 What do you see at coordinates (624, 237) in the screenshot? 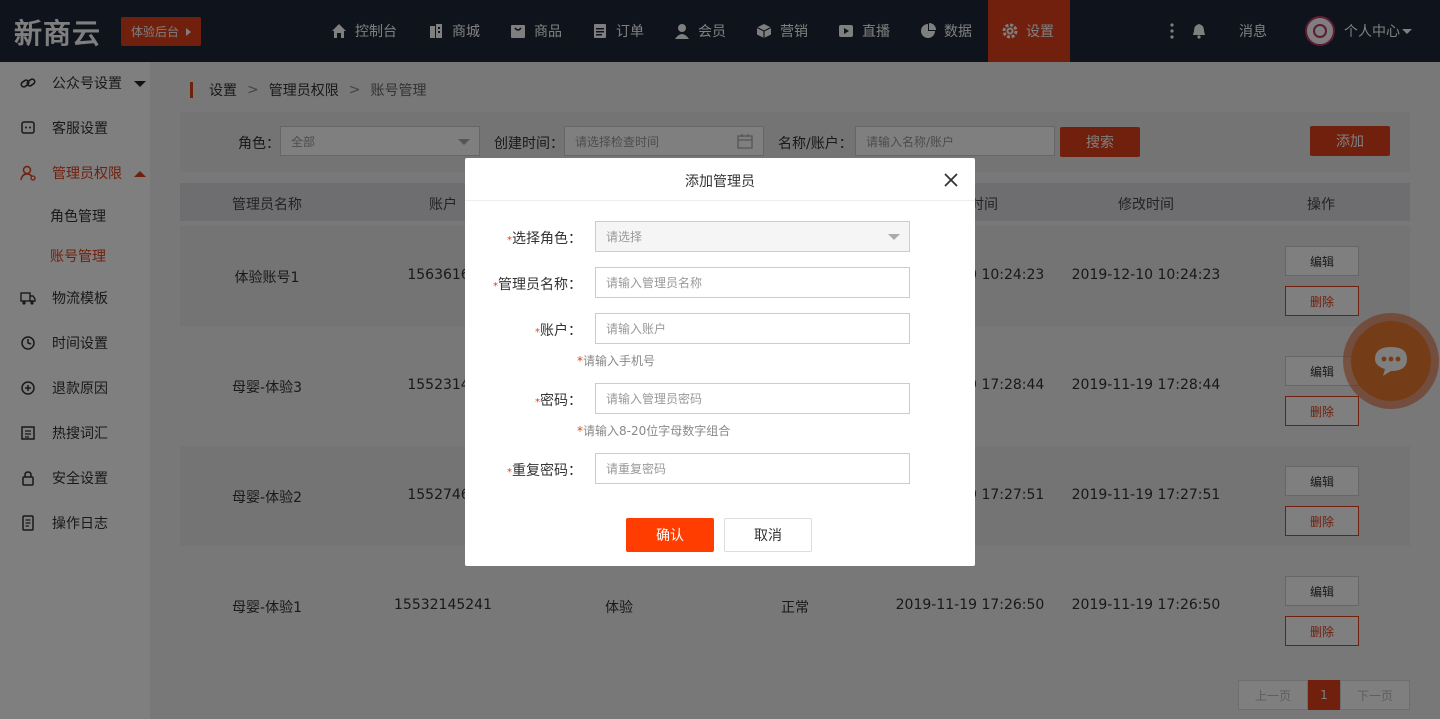
I see `role-select-placeholder: 请选择` at bounding box center [624, 237].